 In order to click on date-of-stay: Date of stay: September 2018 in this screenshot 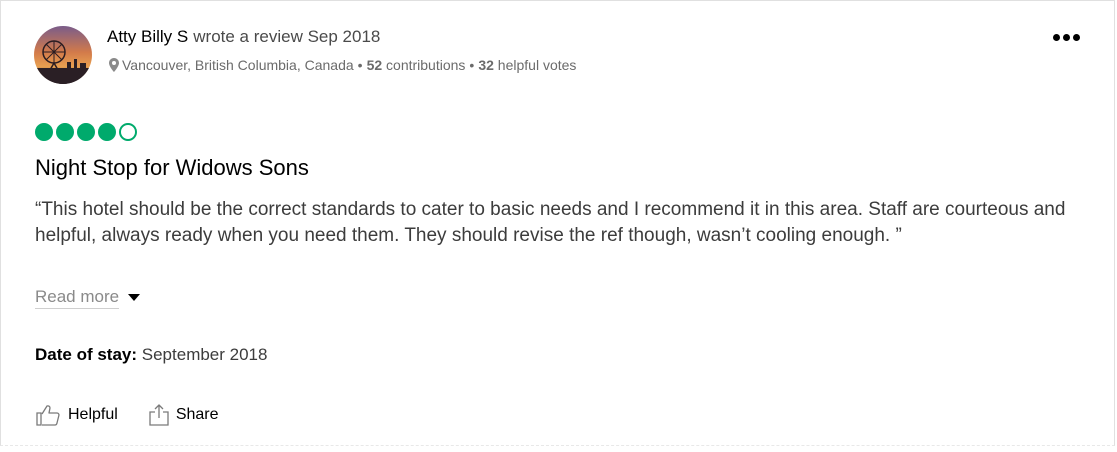, I will do `click(151, 355)`.